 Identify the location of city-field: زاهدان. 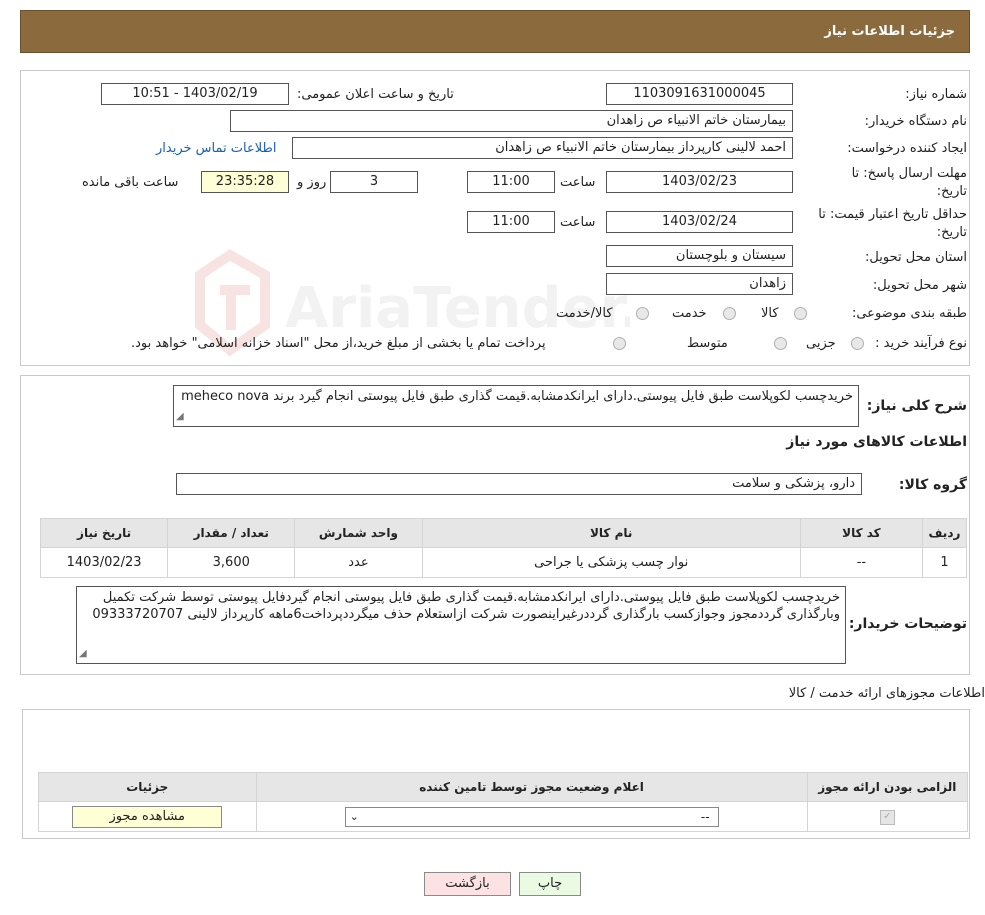
(699, 284).